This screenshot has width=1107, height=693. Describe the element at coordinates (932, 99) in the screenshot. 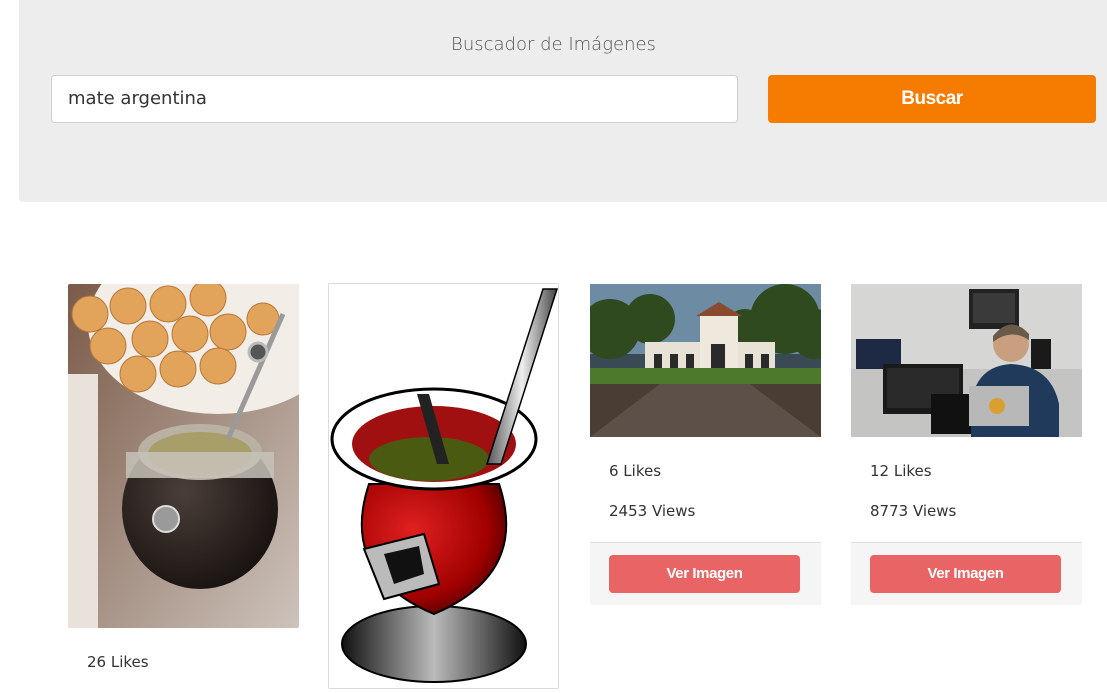

I see `search-button: Buscar` at that location.